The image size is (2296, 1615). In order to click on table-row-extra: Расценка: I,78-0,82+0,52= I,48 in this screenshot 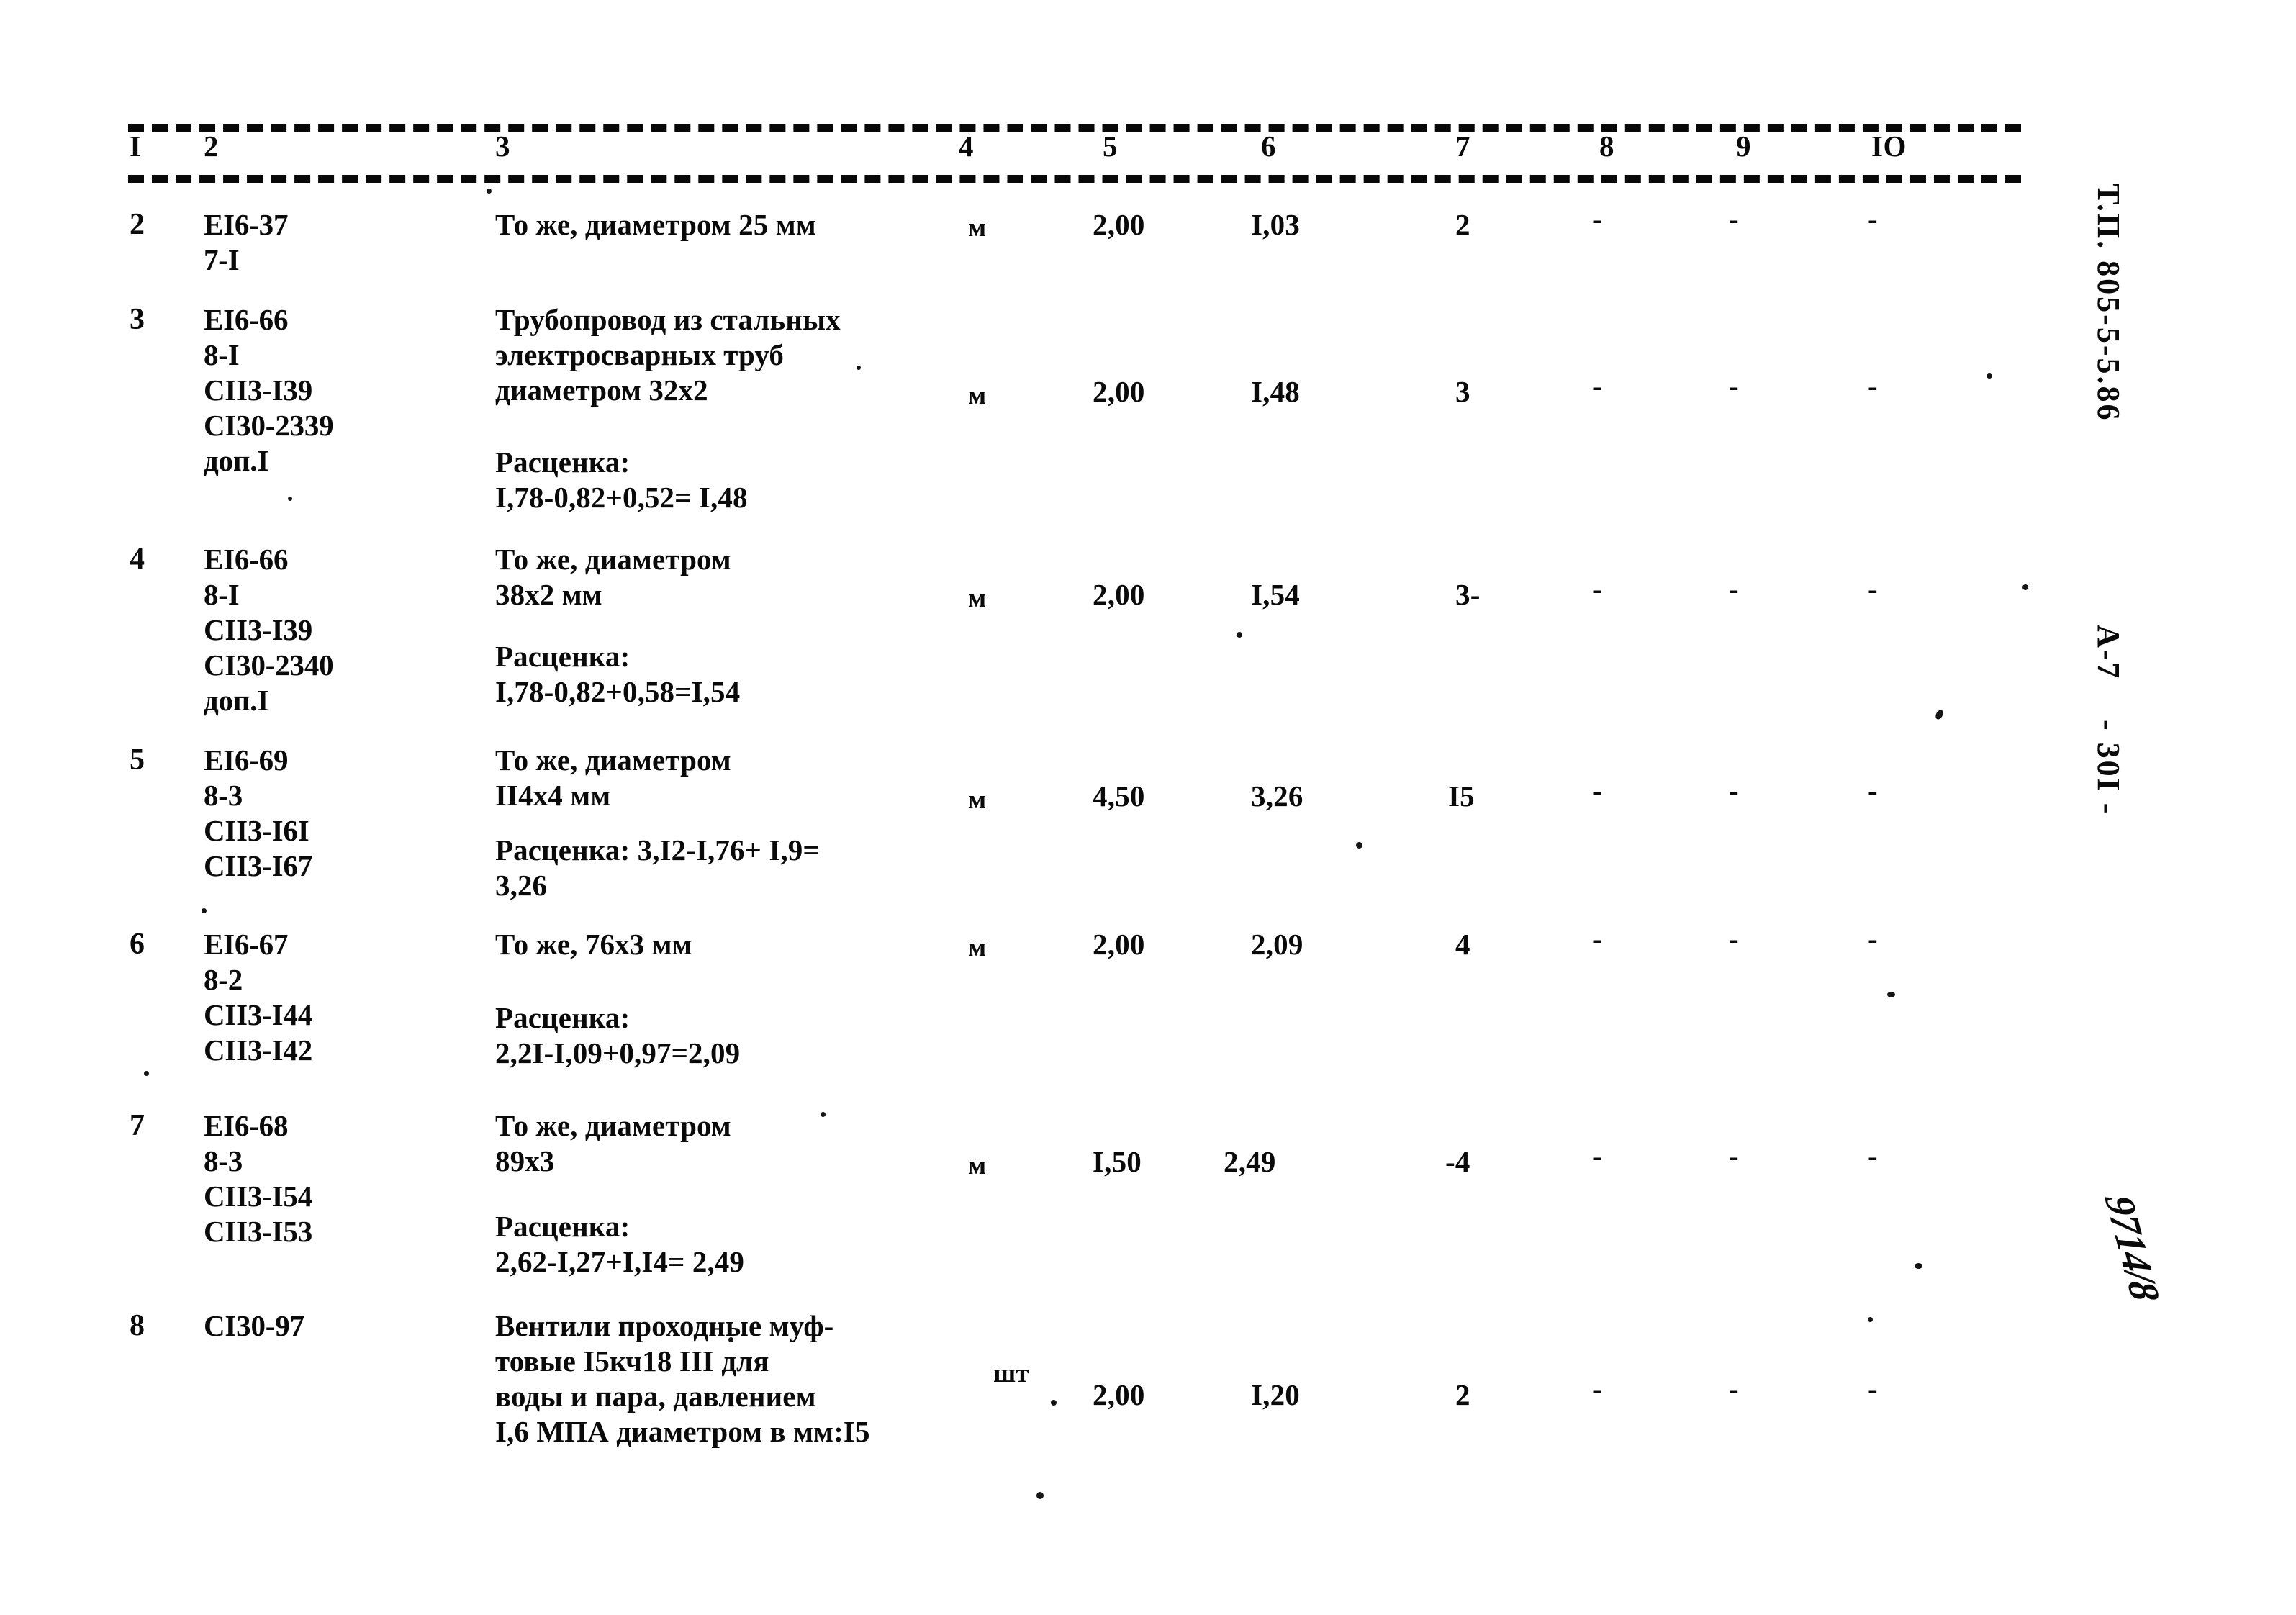, I will do `click(621, 480)`.